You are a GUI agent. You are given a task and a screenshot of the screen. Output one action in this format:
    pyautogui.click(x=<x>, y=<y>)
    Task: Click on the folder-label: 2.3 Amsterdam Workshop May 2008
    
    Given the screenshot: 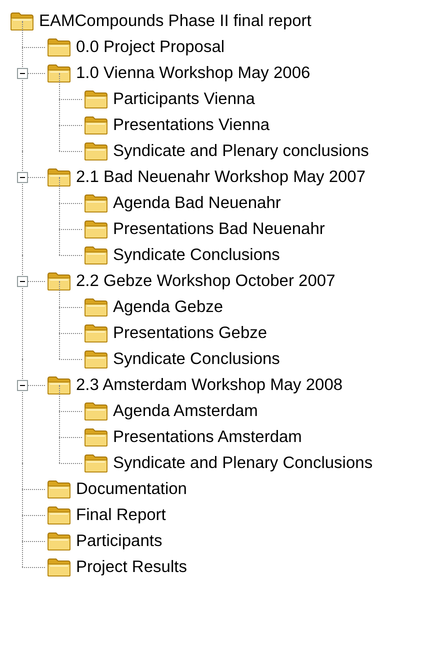 What is the action you would take?
    pyautogui.click(x=209, y=385)
    